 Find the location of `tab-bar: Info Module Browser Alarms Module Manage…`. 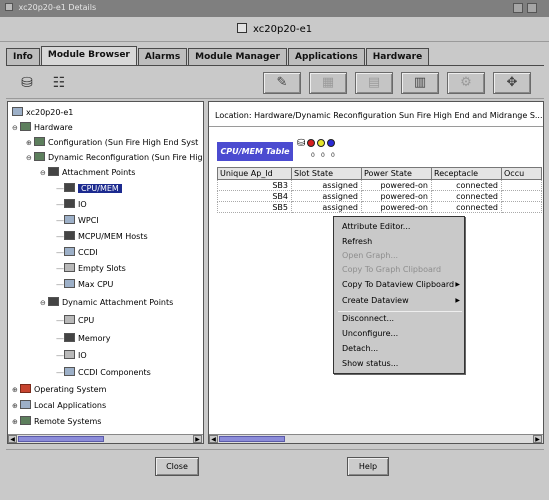

tab-bar: Info Module Browser Alarms Module Manage… is located at coordinates (218, 56).